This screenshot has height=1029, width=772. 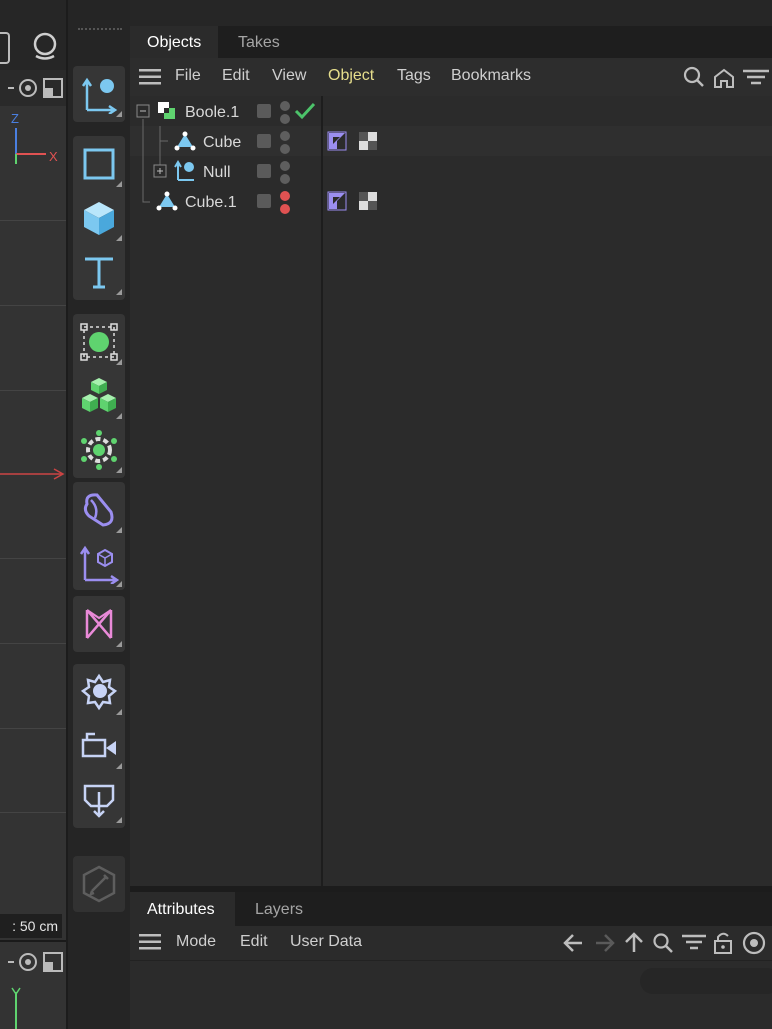 What do you see at coordinates (634, 942) in the screenshot?
I see `up-arrow-icon` at bounding box center [634, 942].